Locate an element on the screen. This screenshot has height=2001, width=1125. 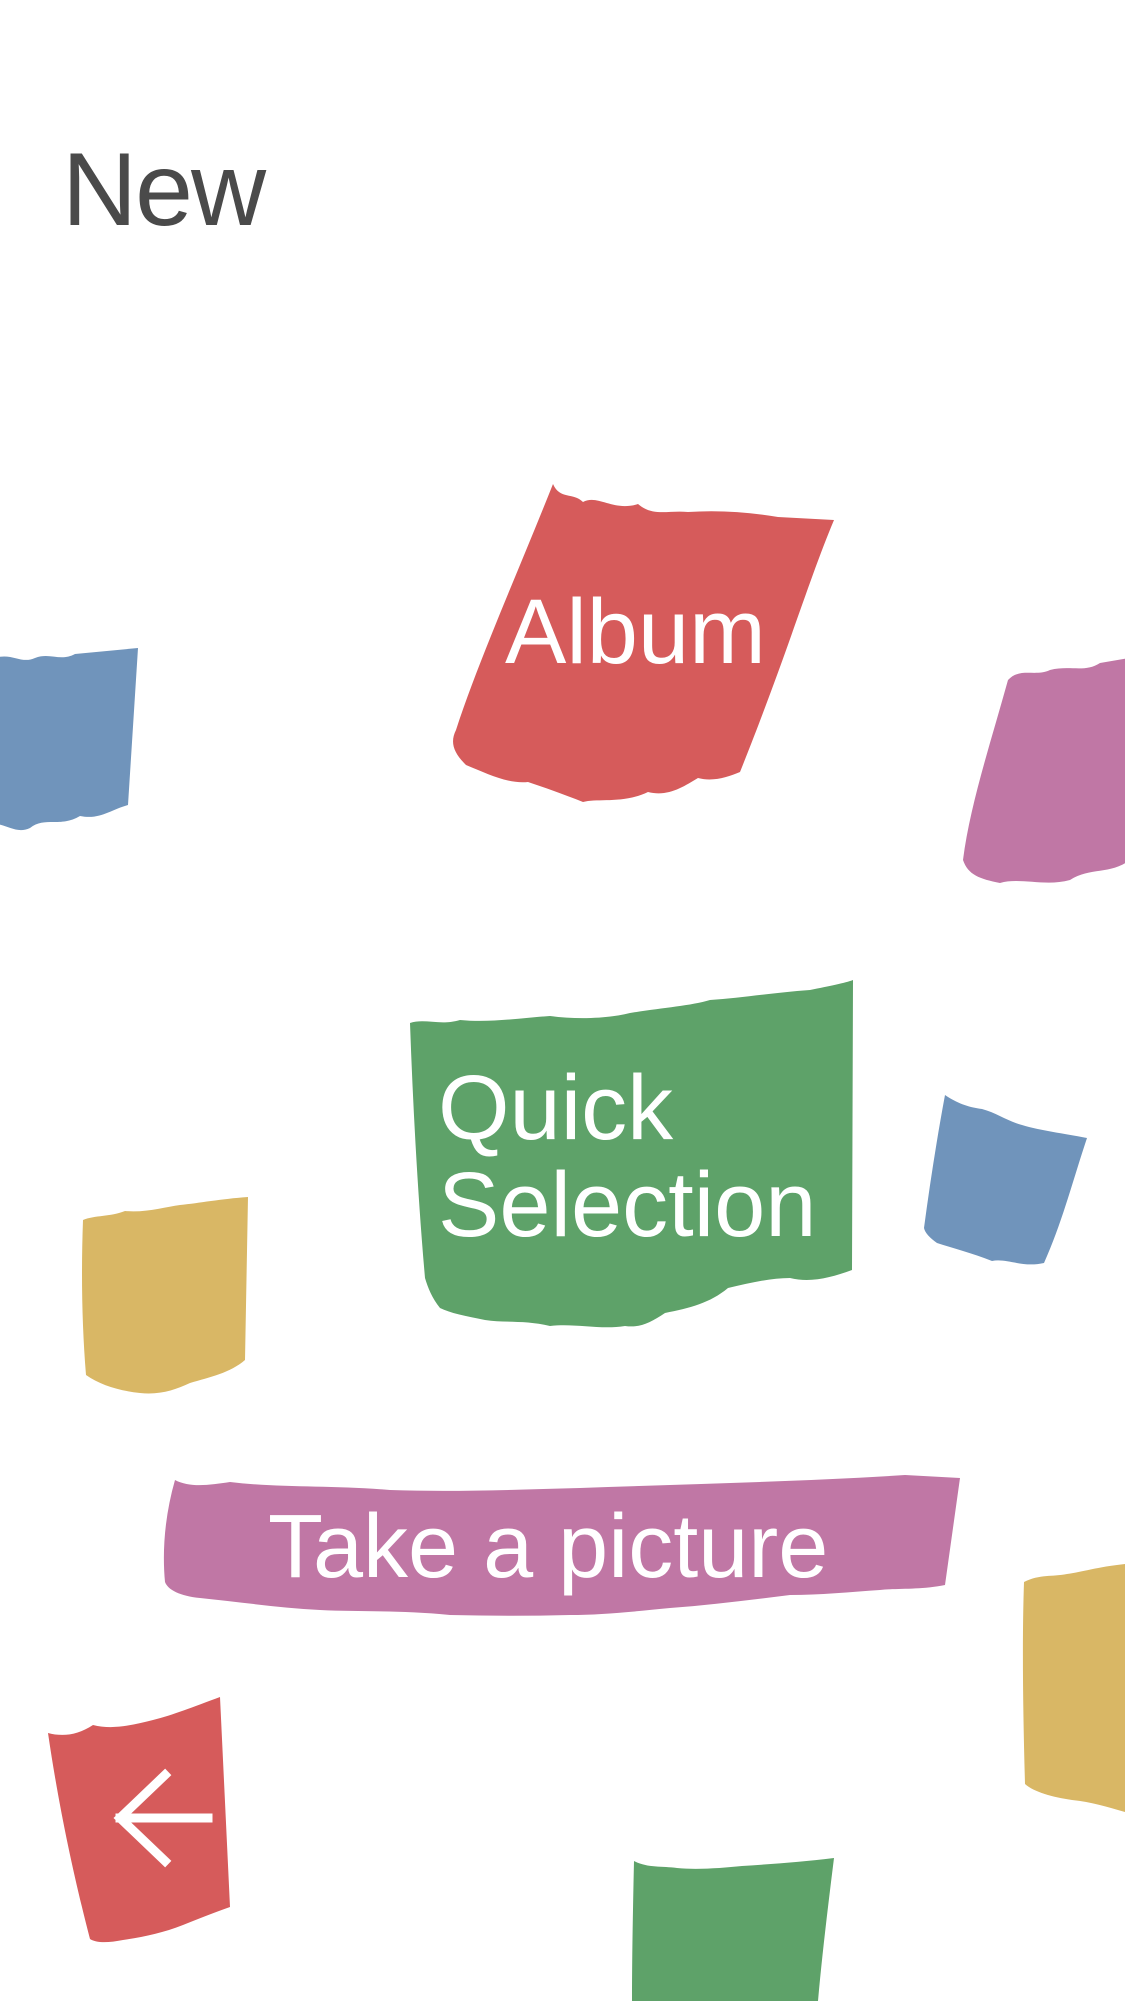
album-button-background is located at coordinates (643, 643).